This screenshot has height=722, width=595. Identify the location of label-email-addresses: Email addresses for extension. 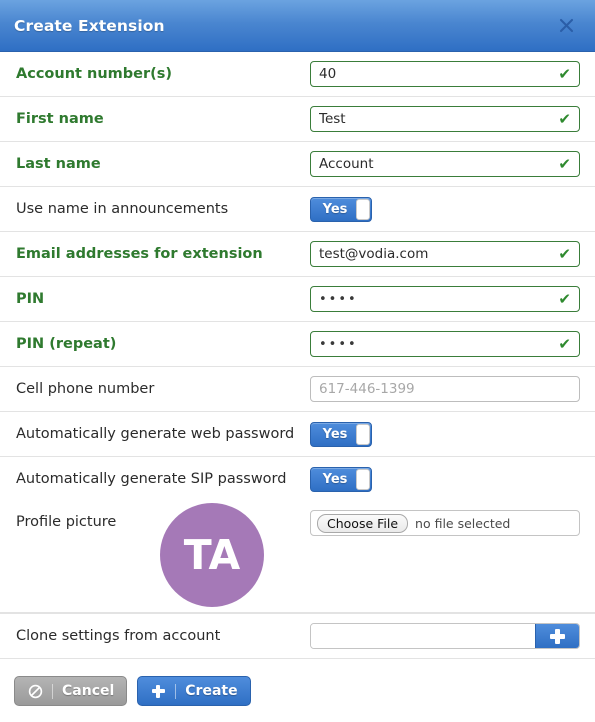
(139, 254).